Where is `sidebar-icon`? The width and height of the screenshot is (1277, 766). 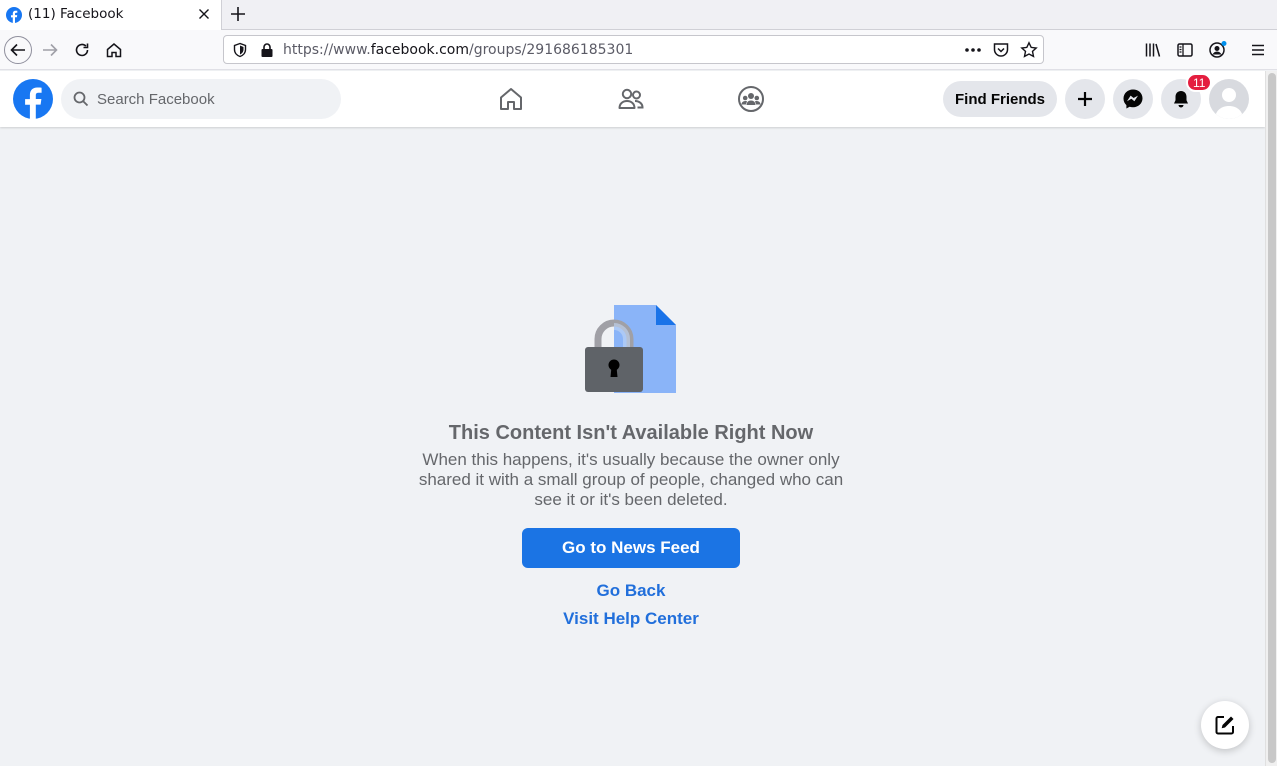
sidebar-icon is located at coordinates (1185, 50).